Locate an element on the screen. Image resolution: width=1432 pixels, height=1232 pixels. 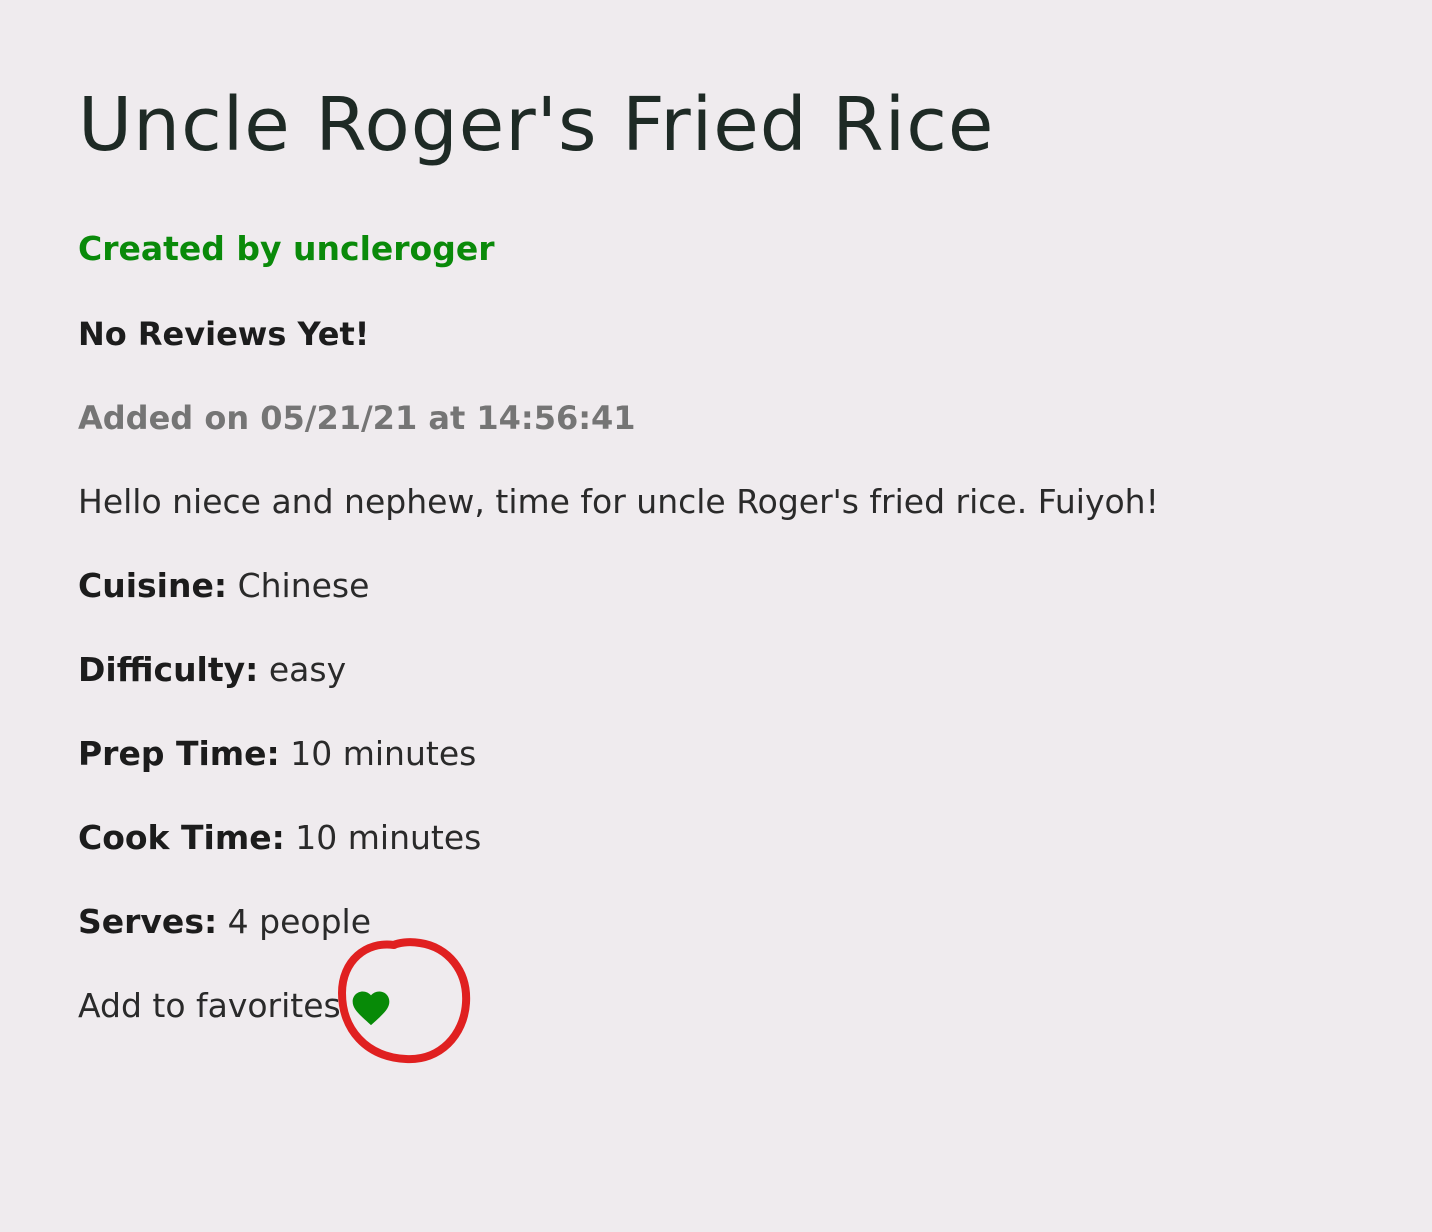
serves-row: Serves: 4 people is located at coordinates (224, 922).